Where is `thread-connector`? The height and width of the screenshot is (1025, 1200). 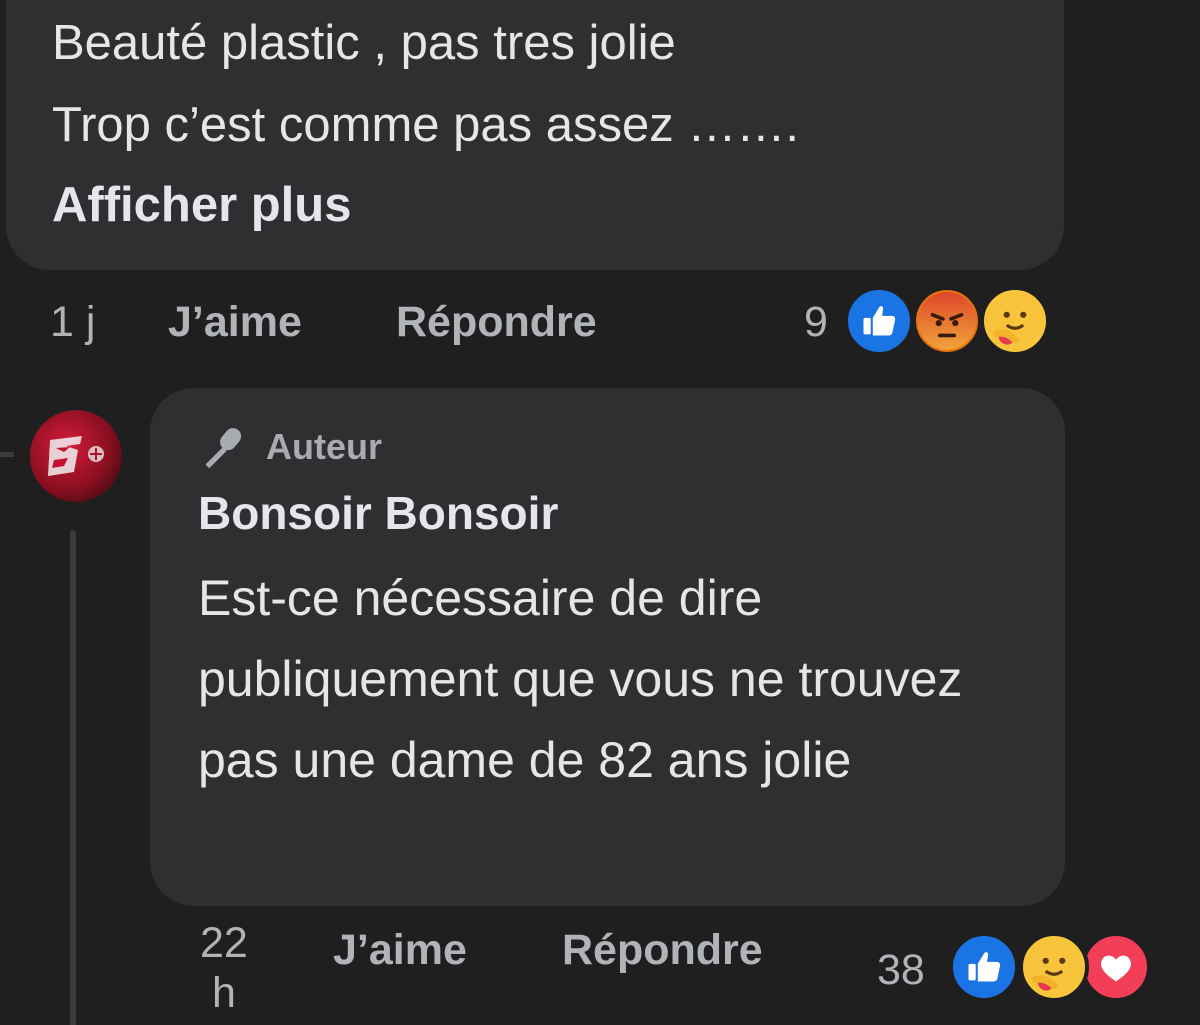
thread-connector is located at coordinates (7, 454).